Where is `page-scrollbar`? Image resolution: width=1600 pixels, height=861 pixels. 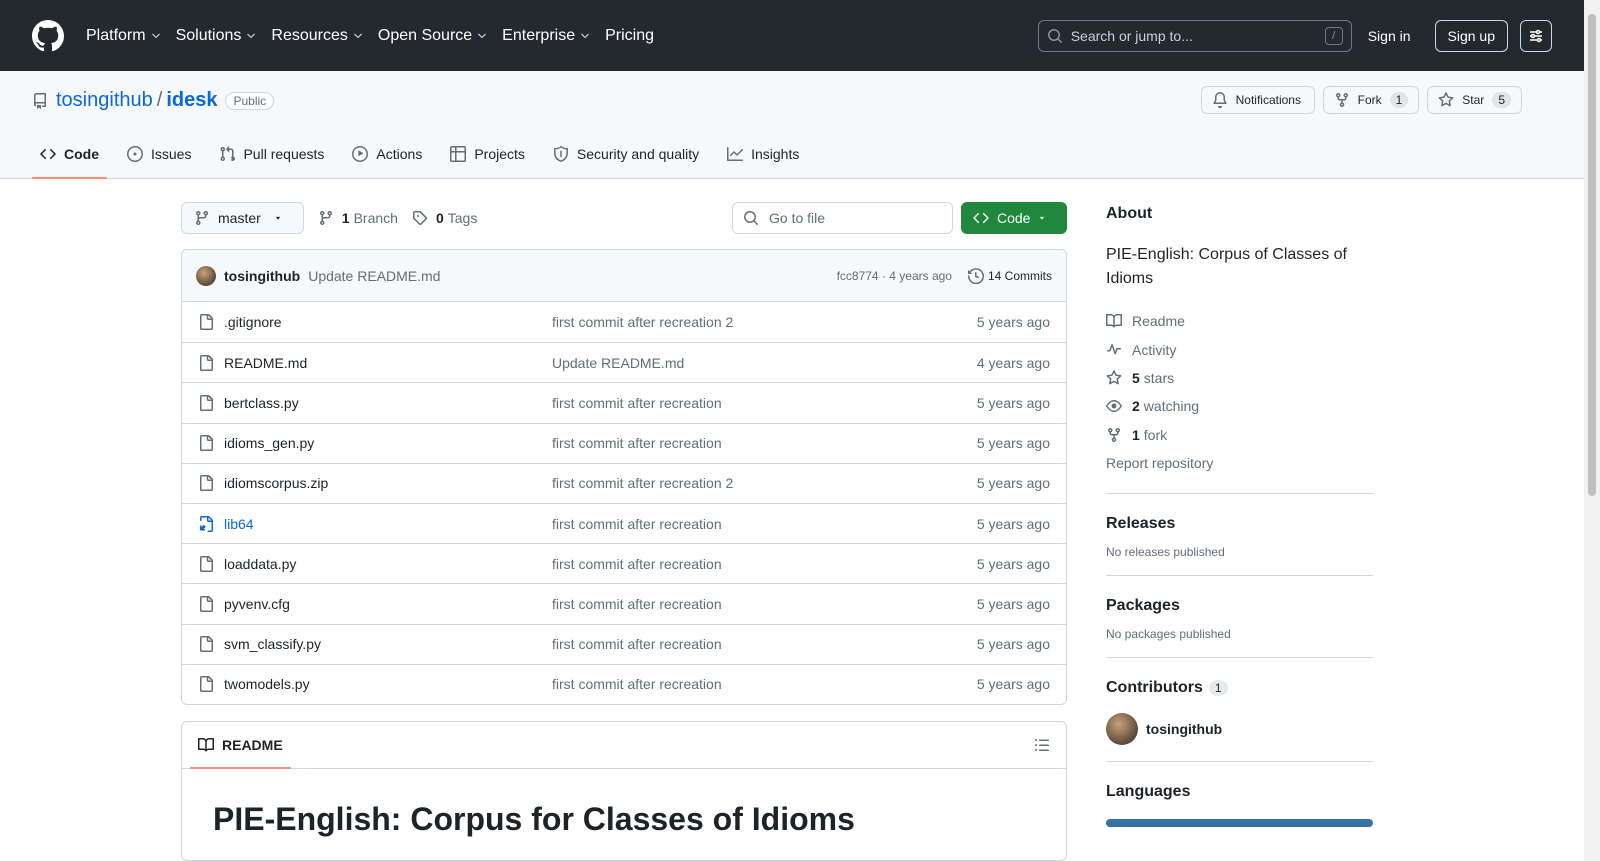 page-scrollbar is located at coordinates (1592, 430).